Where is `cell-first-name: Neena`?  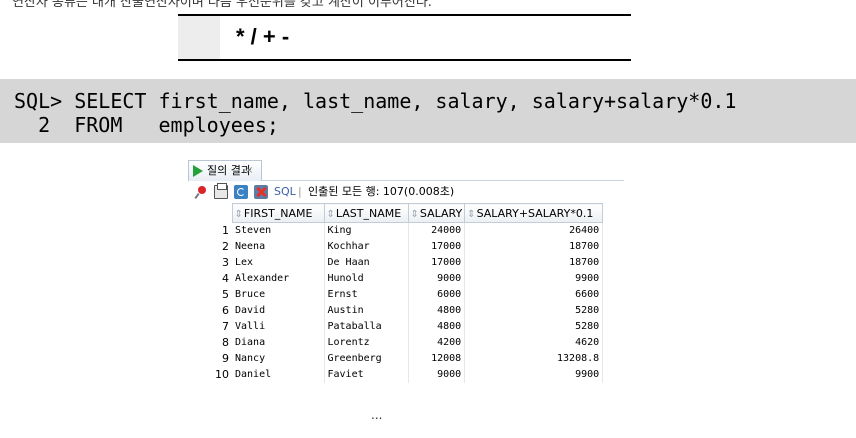 cell-first-name: Neena is located at coordinates (278, 246).